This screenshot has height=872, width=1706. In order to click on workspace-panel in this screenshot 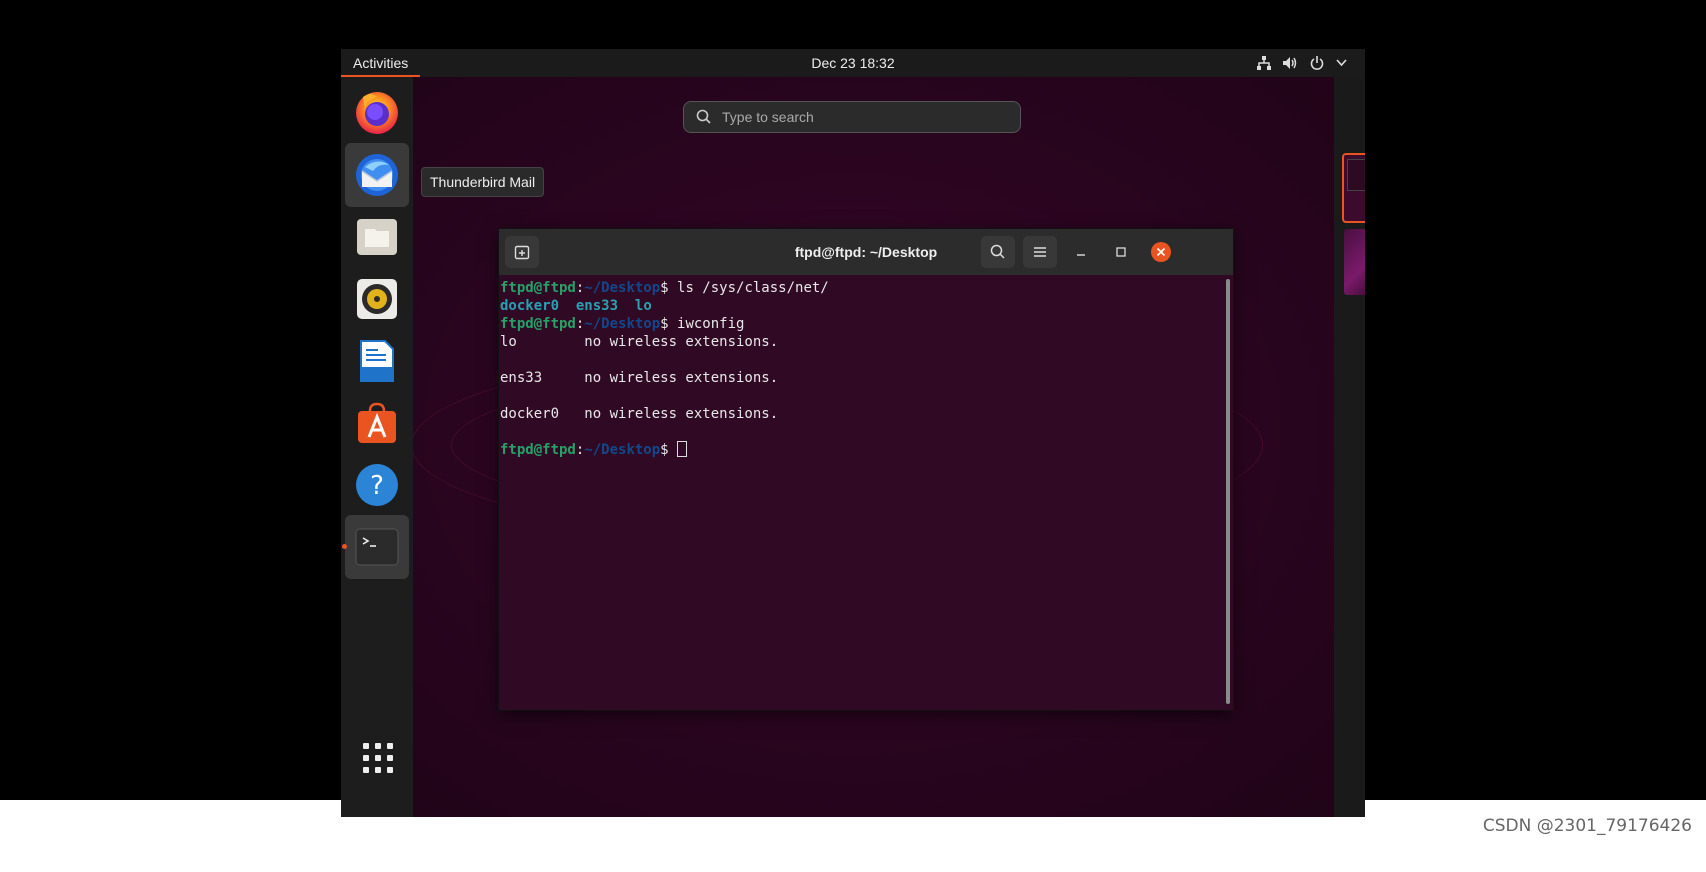, I will do `click(1349, 447)`.